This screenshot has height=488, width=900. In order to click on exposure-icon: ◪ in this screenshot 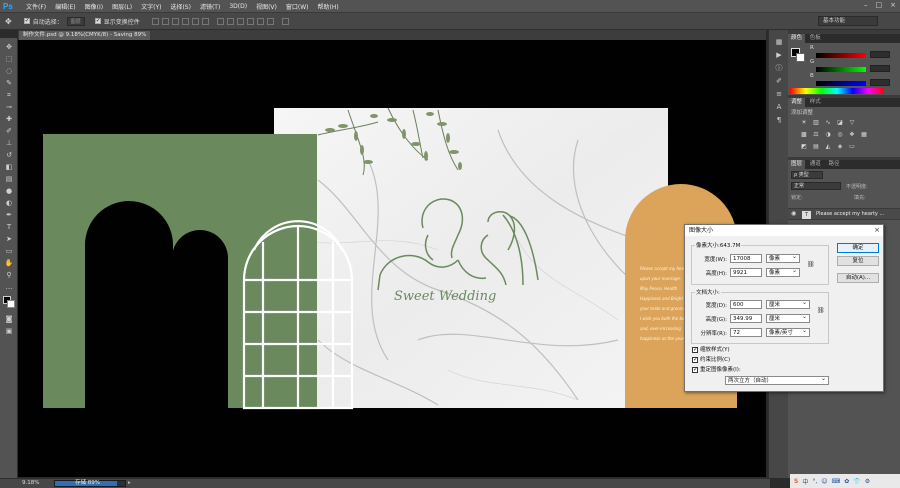, I will do `click(840, 122)`.